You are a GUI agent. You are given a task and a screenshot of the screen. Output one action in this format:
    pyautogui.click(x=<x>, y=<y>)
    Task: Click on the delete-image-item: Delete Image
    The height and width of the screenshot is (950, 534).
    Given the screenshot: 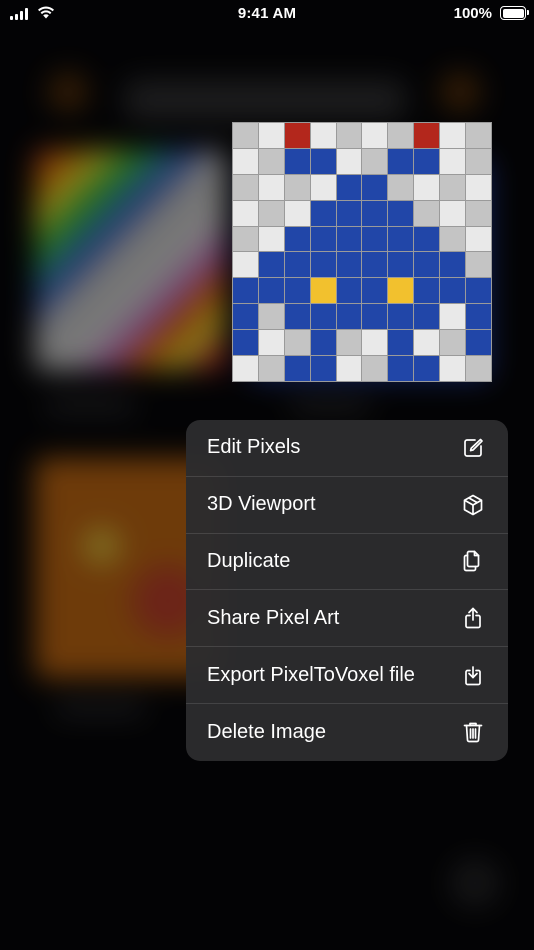 What is the action you would take?
    pyautogui.click(x=347, y=732)
    